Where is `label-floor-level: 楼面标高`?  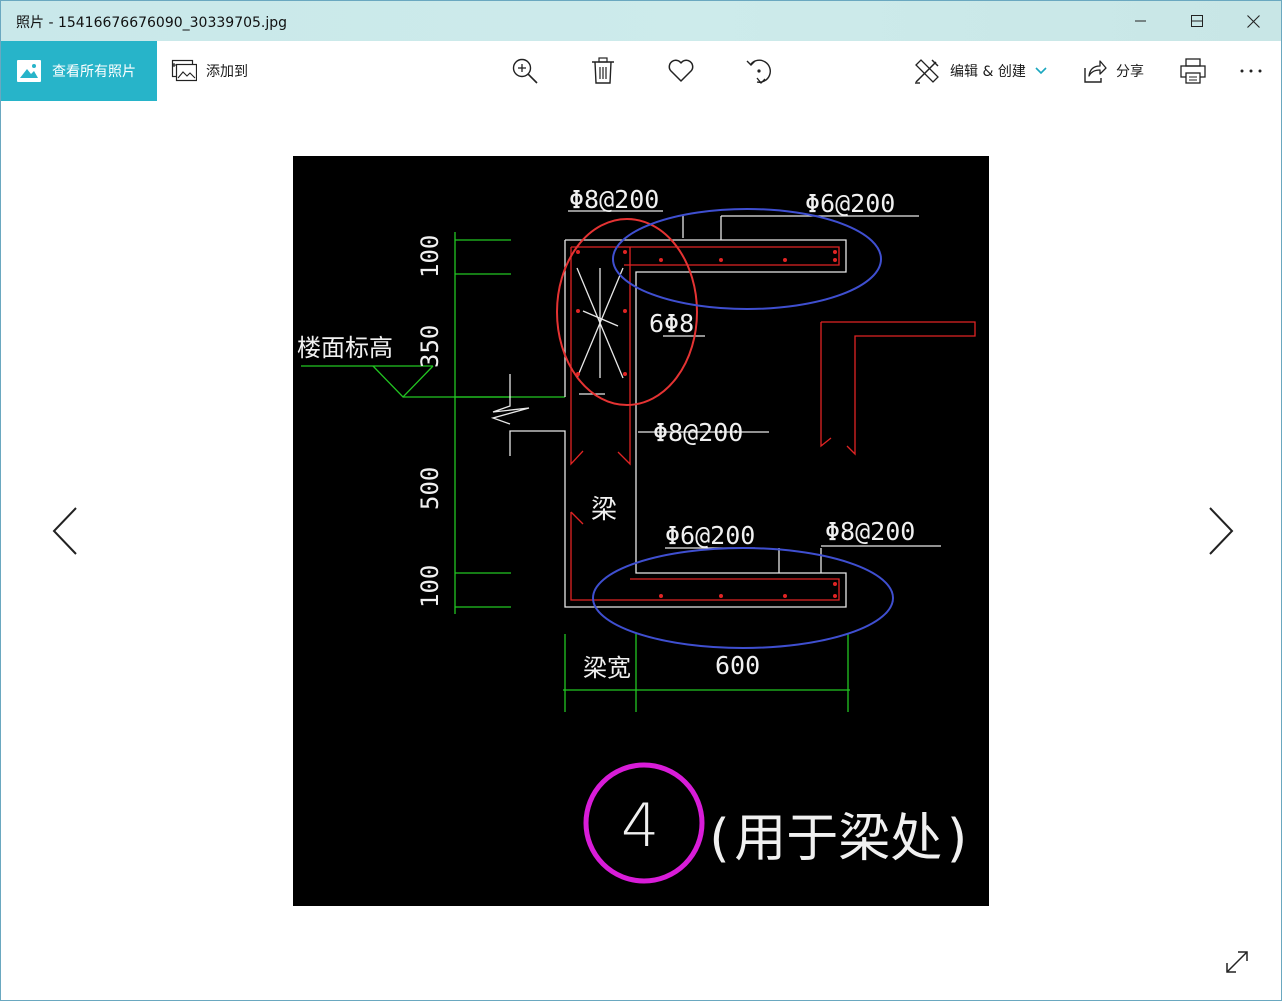
label-floor-level: 楼面标高 is located at coordinates (345, 348).